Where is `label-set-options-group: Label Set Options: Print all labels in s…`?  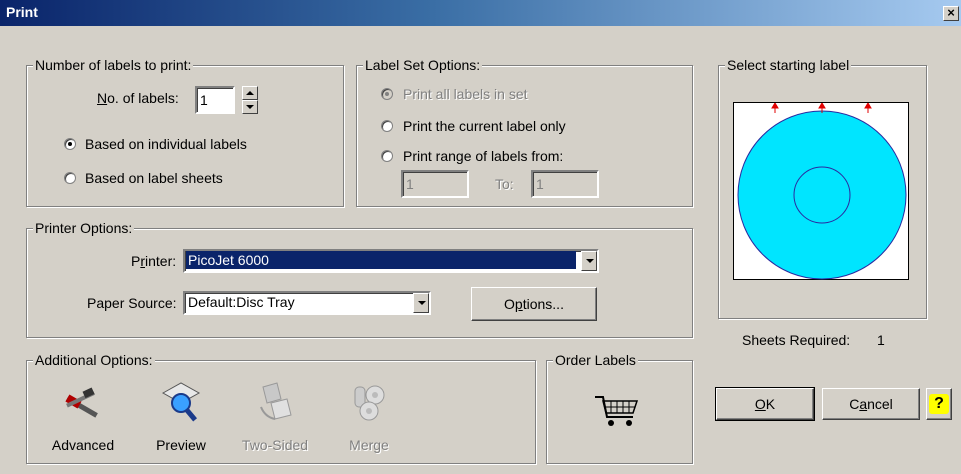
label-set-options-group: Label Set Options: Print all labels in s… is located at coordinates (524, 132).